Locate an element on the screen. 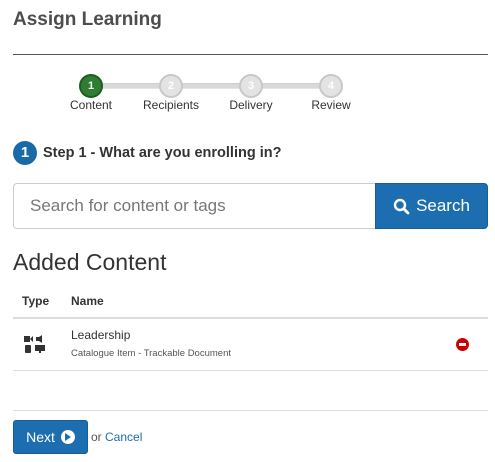  step-1-circle: 1 is located at coordinates (91, 86).